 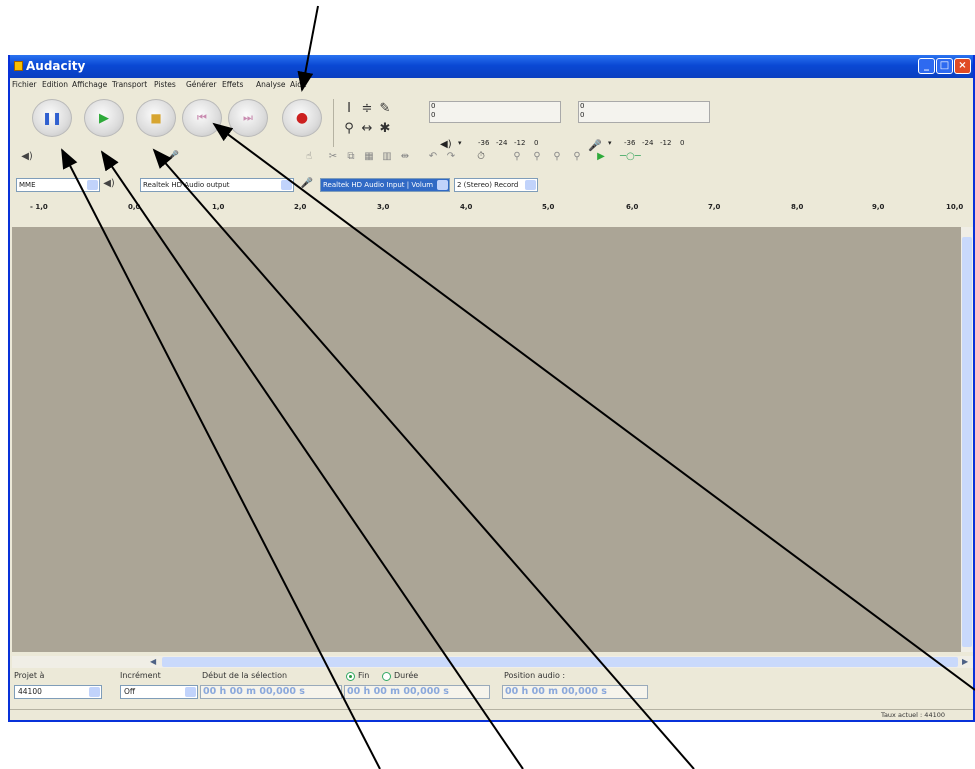 What do you see at coordinates (466, 158) in the screenshot?
I see `edit-toolbar-row: ◀) 🎤 ☝ ✂ ⧉ ▦ ▥ ⇹ ↶ ↷ ⏱ ⚲ ⚲ ⚲ ⚲ ▶ ─○─` at bounding box center [466, 158].